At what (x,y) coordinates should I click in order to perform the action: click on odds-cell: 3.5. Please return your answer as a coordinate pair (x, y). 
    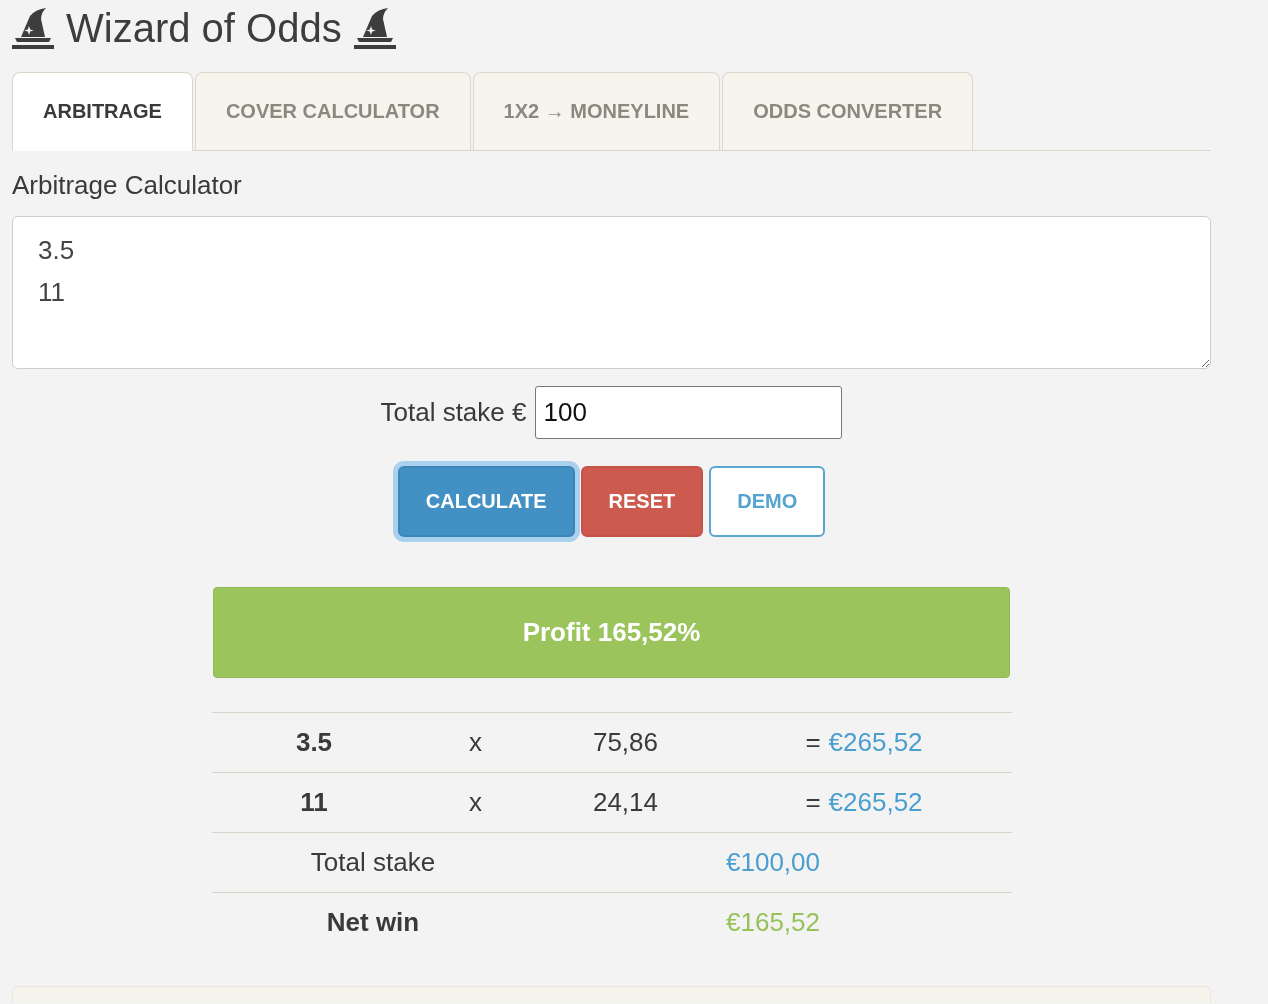
    Looking at the image, I should click on (314, 742).